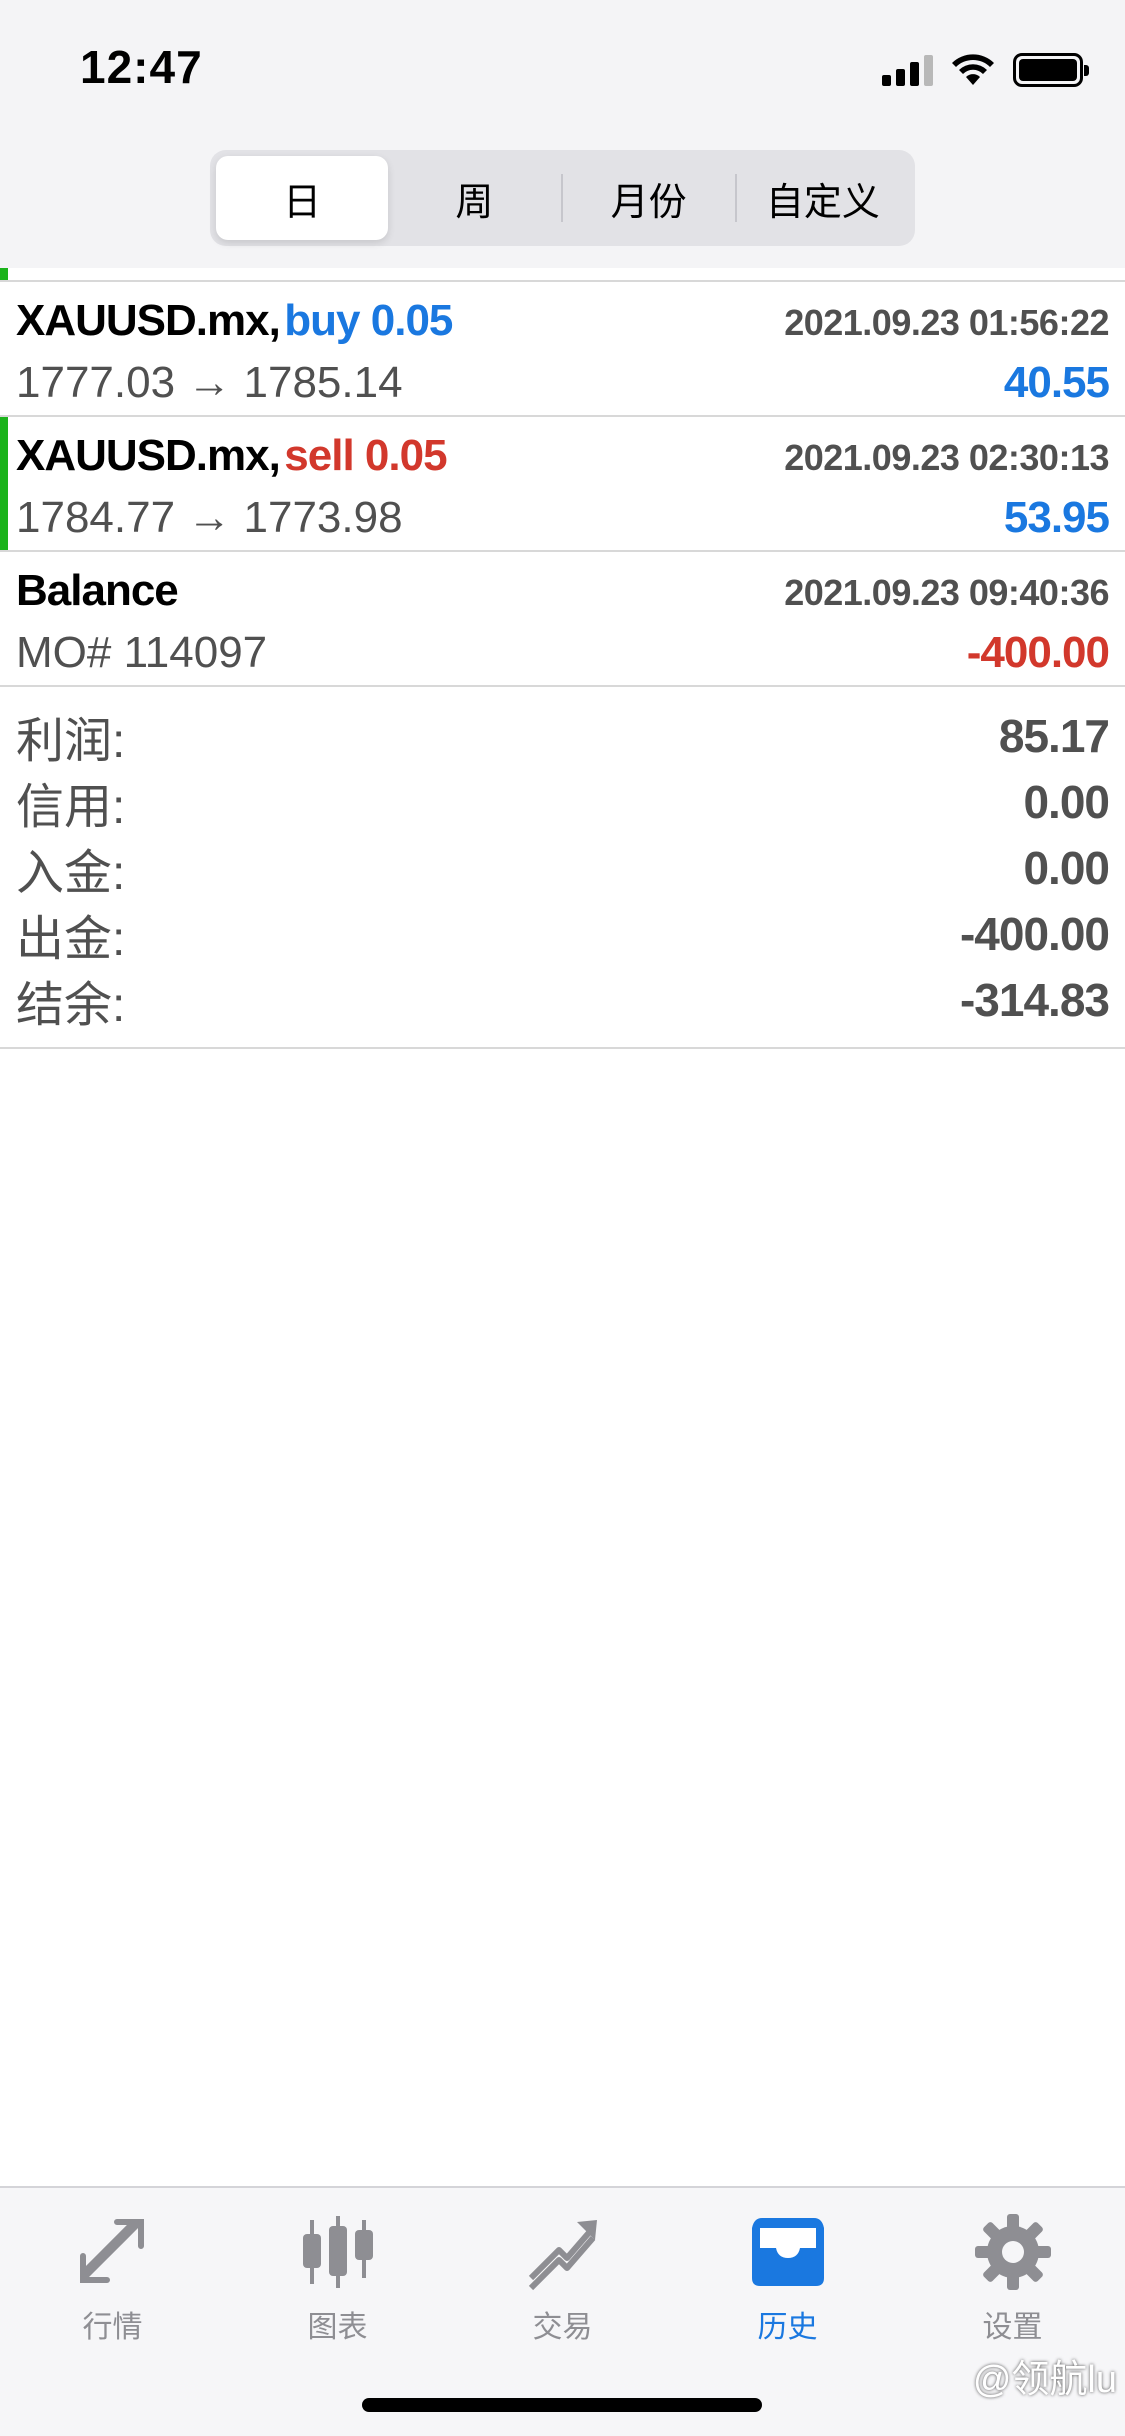 The height and width of the screenshot is (2436, 1125). What do you see at coordinates (365, 455) in the screenshot?
I see `trade-side: sell 0.05` at bounding box center [365, 455].